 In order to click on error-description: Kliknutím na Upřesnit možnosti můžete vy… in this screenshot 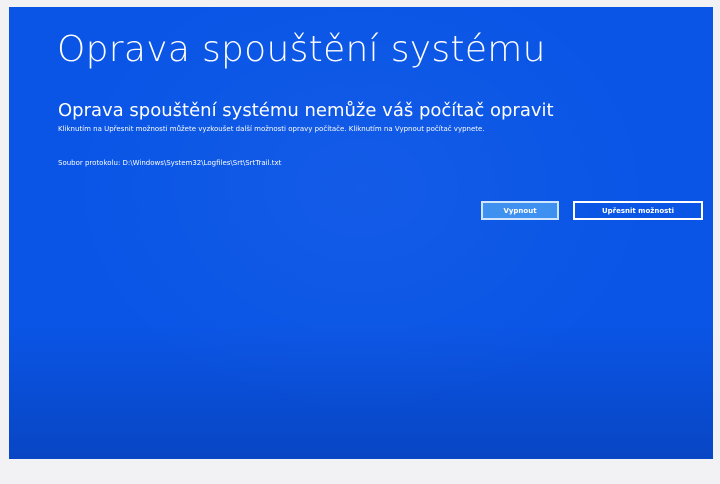, I will do `click(271, 129)`.